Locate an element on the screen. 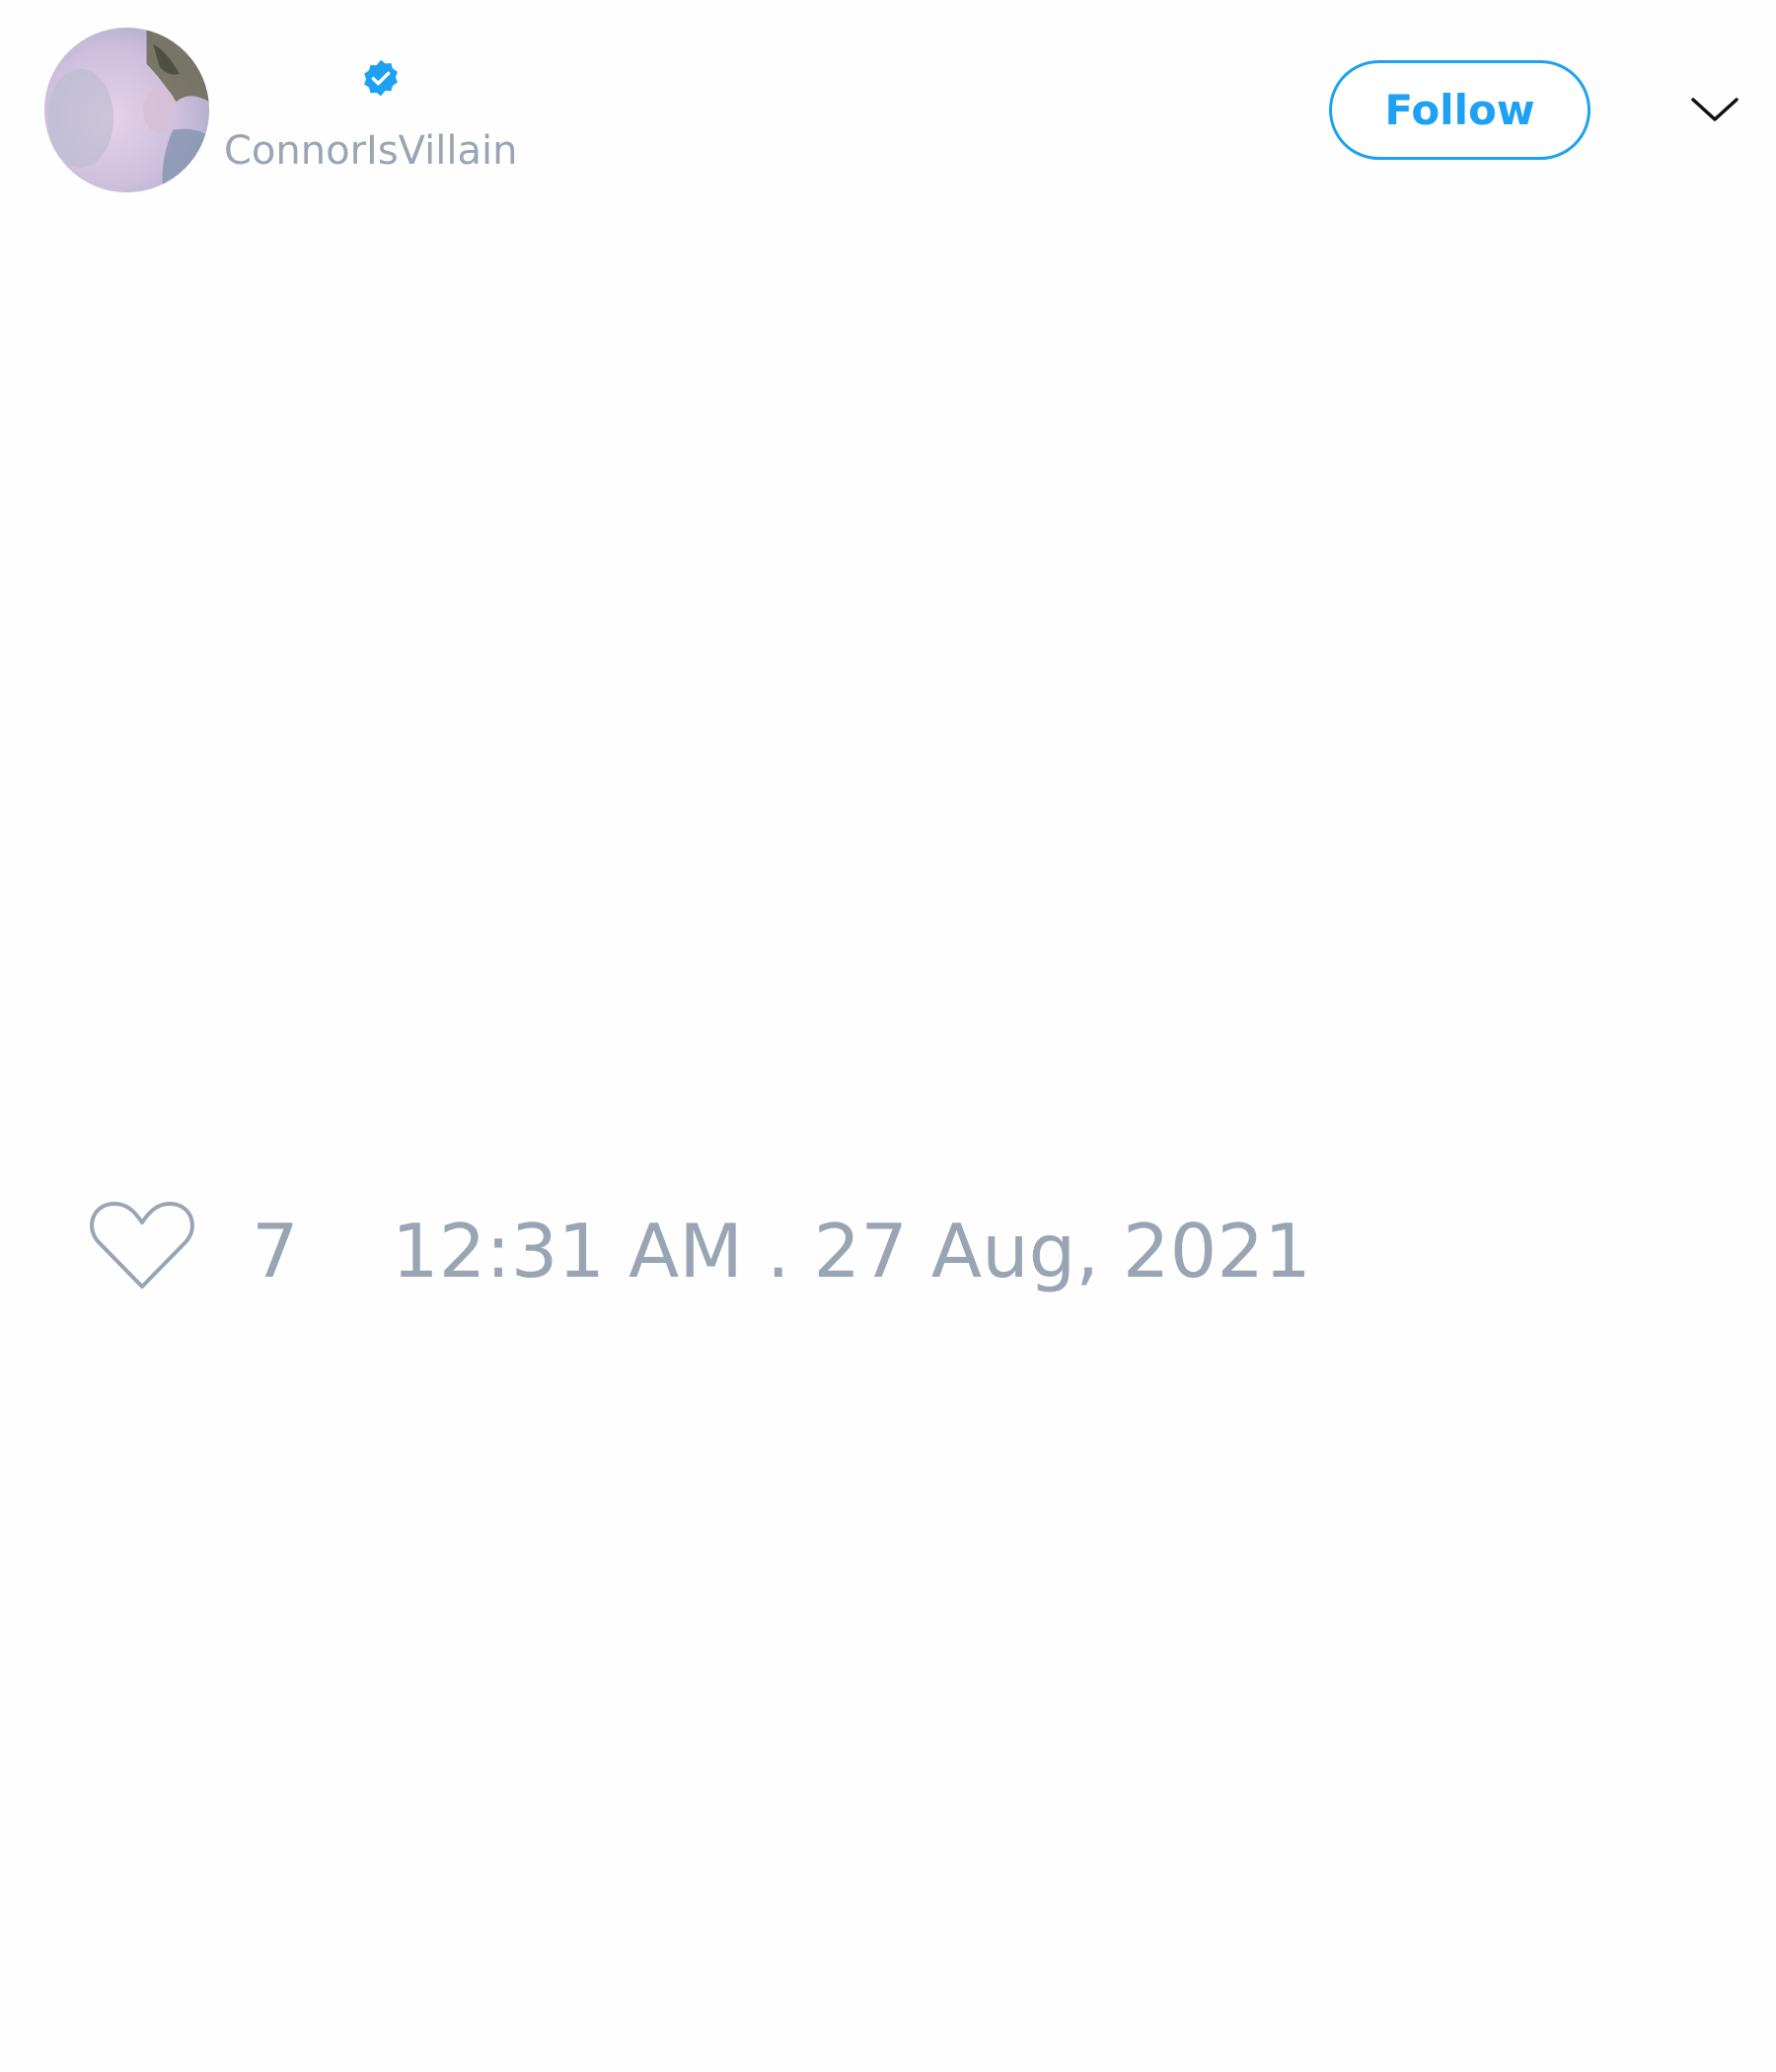  author-handle: ConnorIsVillain is located at coordinates (370, 151).